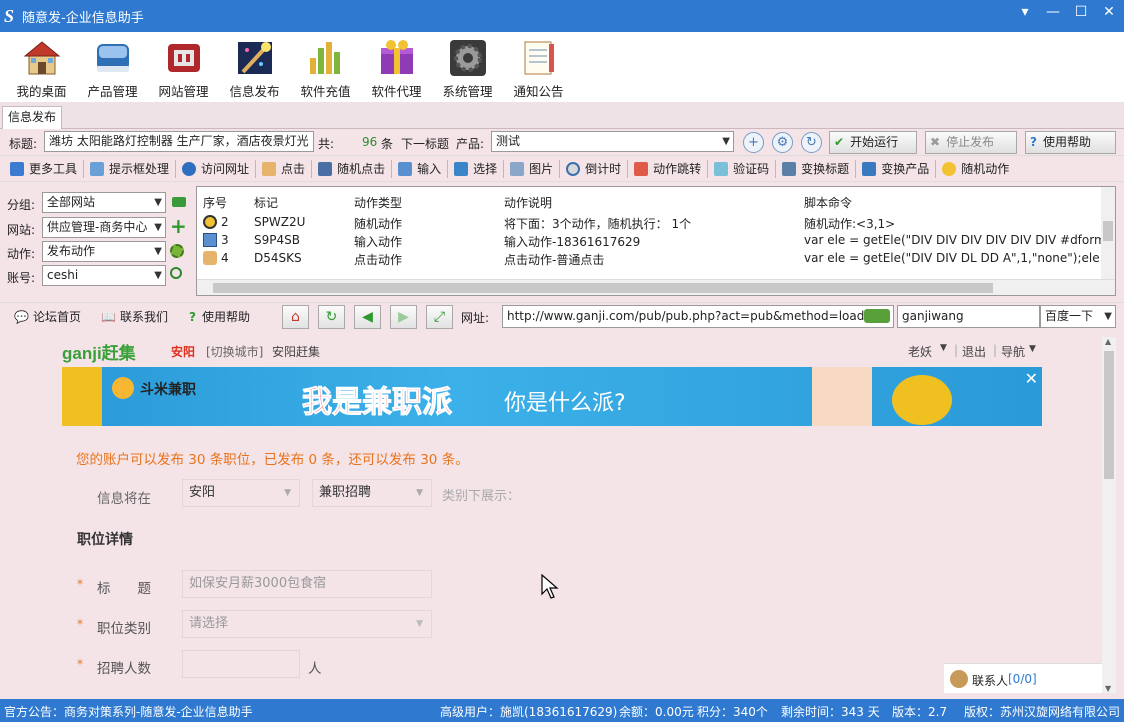  I want to click on action-change-product: 变换产品, so click(896, 168).